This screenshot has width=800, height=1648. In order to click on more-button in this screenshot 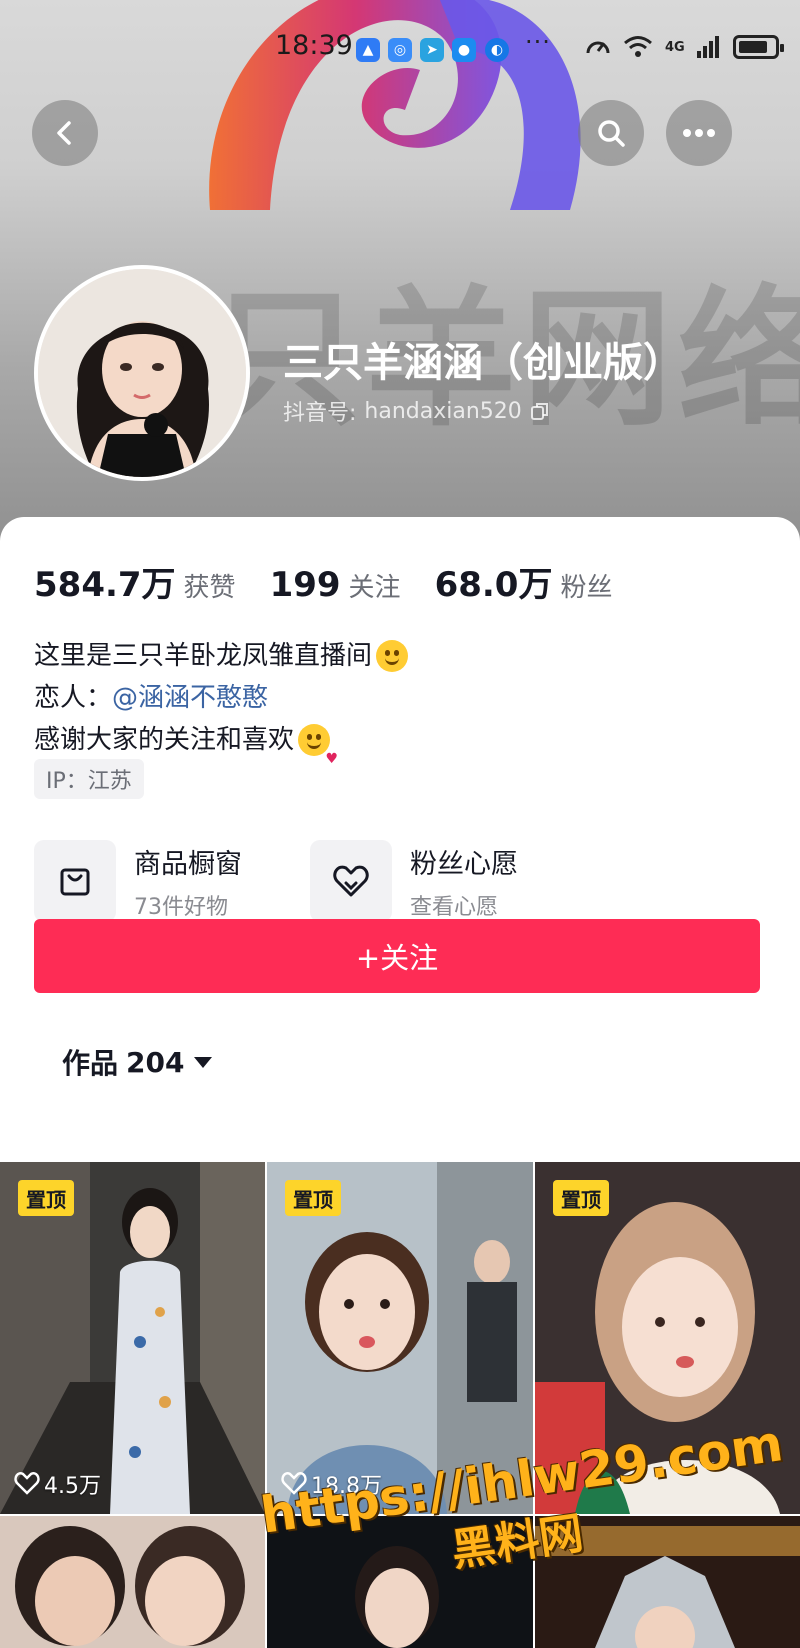, I will do `click(699, 133)`.